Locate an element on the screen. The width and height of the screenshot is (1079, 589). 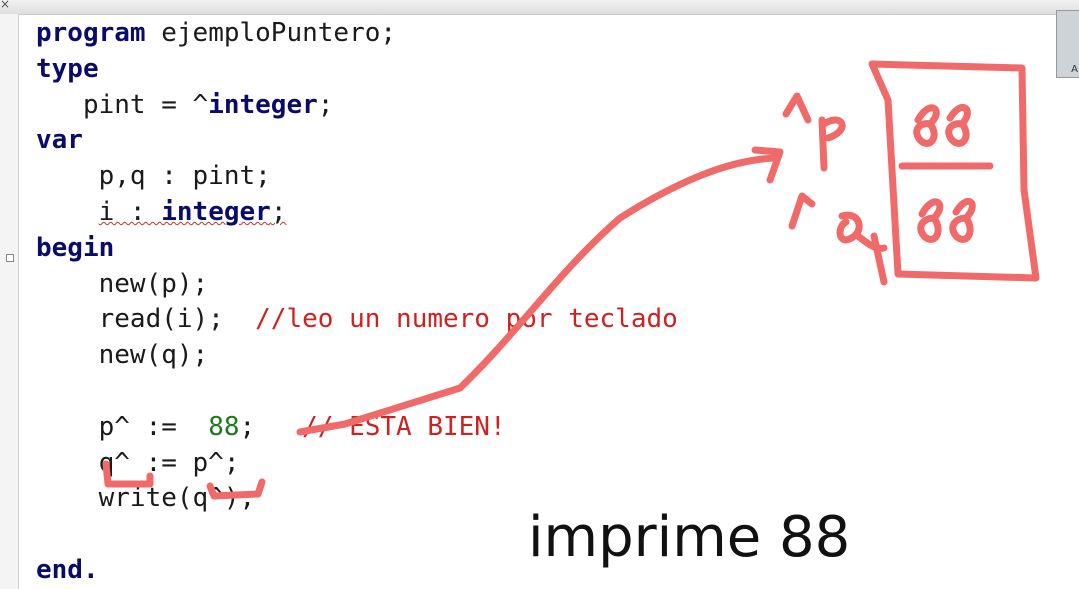
box-bottom-value is located at coordinates (946, 220).